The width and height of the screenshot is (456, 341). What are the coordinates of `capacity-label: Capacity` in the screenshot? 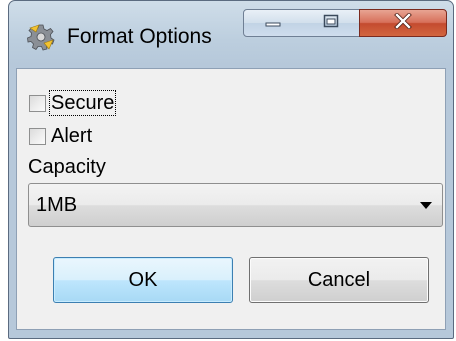 It's located at (67, 167).